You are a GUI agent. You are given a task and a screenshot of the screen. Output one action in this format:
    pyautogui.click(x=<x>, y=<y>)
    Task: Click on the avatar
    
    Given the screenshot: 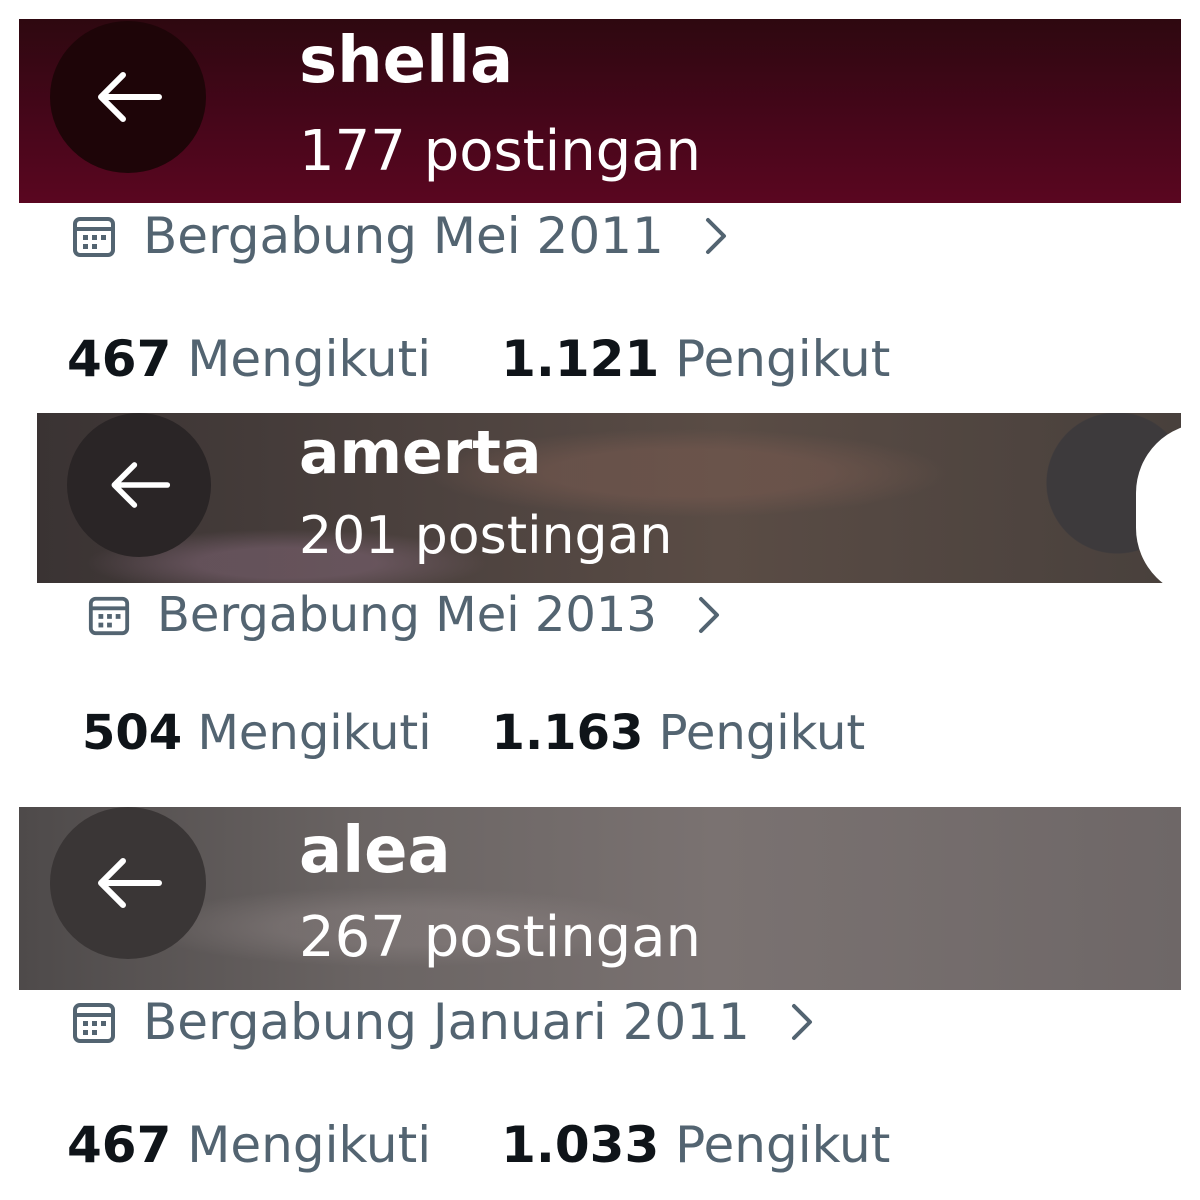 What is the action you would take?
    pyautogui.click(x=1158, y=503)
    